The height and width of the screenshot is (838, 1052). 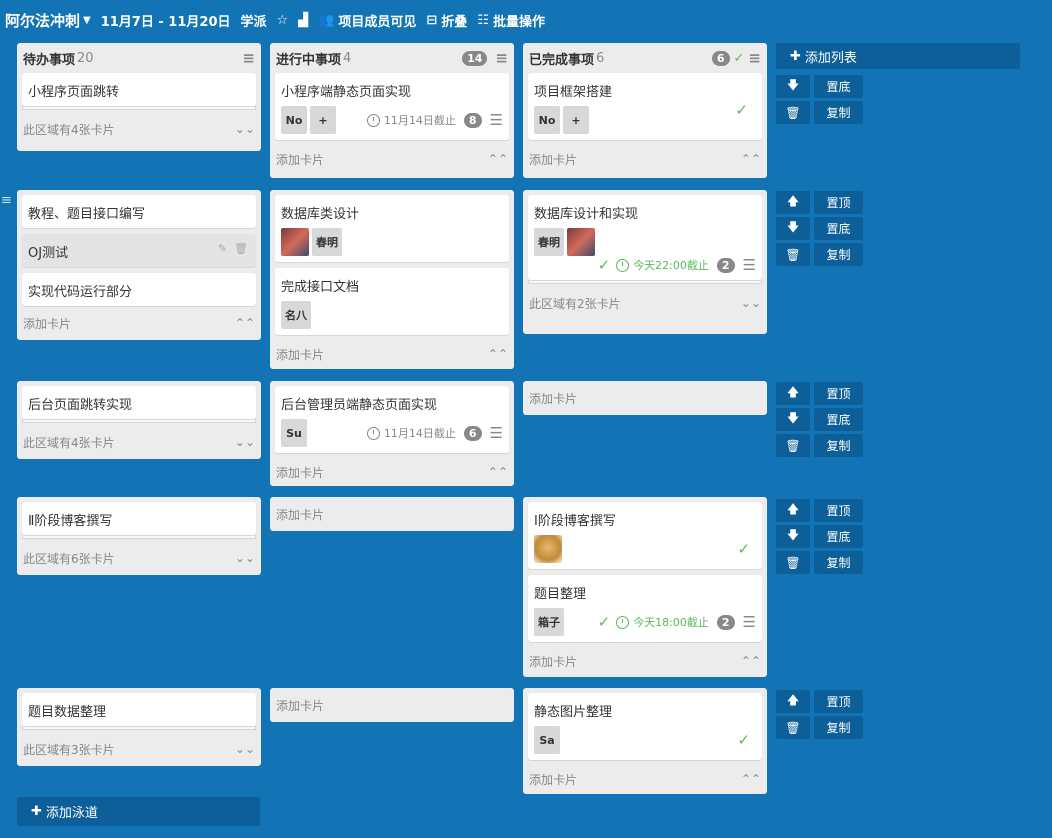 What do you see at coordinates (139, 442) in the screenshot?
I see `collapsed-info: 此区域有4张卡片 ⌄⌄` at bounding box center [139, 442].